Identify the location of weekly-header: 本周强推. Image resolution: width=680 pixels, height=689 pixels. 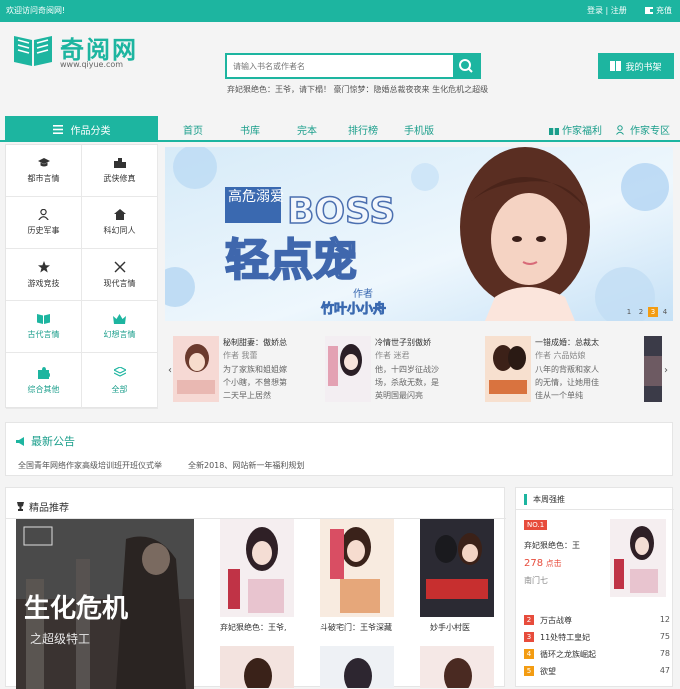
(595, 499).